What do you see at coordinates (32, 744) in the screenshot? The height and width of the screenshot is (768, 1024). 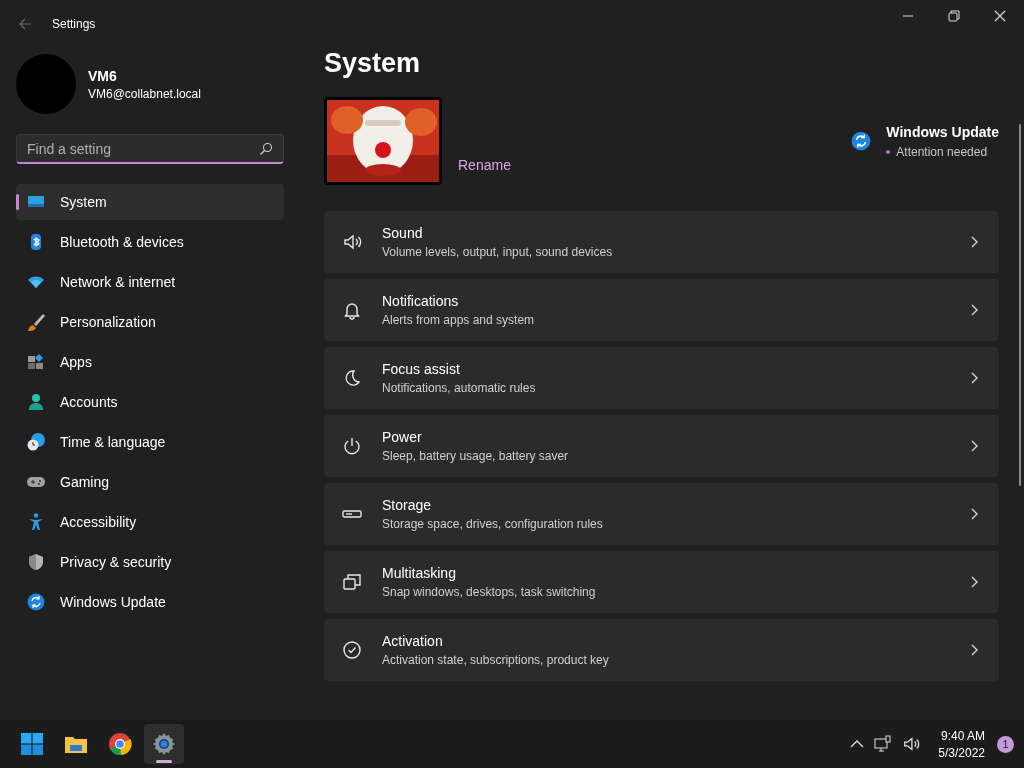 I see `windows-logo-icon` at bounding box center [32, 744].